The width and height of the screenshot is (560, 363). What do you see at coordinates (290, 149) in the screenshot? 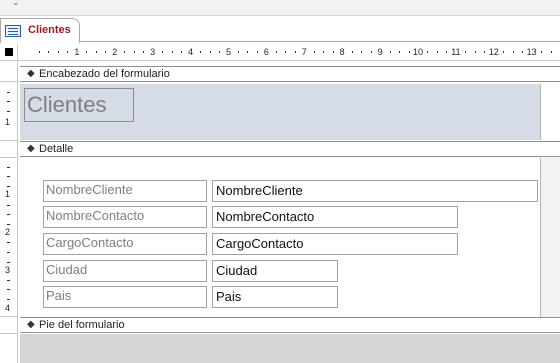
I see `section-bar-detail: ◆ Detalle` at bounding box center [290, 149].